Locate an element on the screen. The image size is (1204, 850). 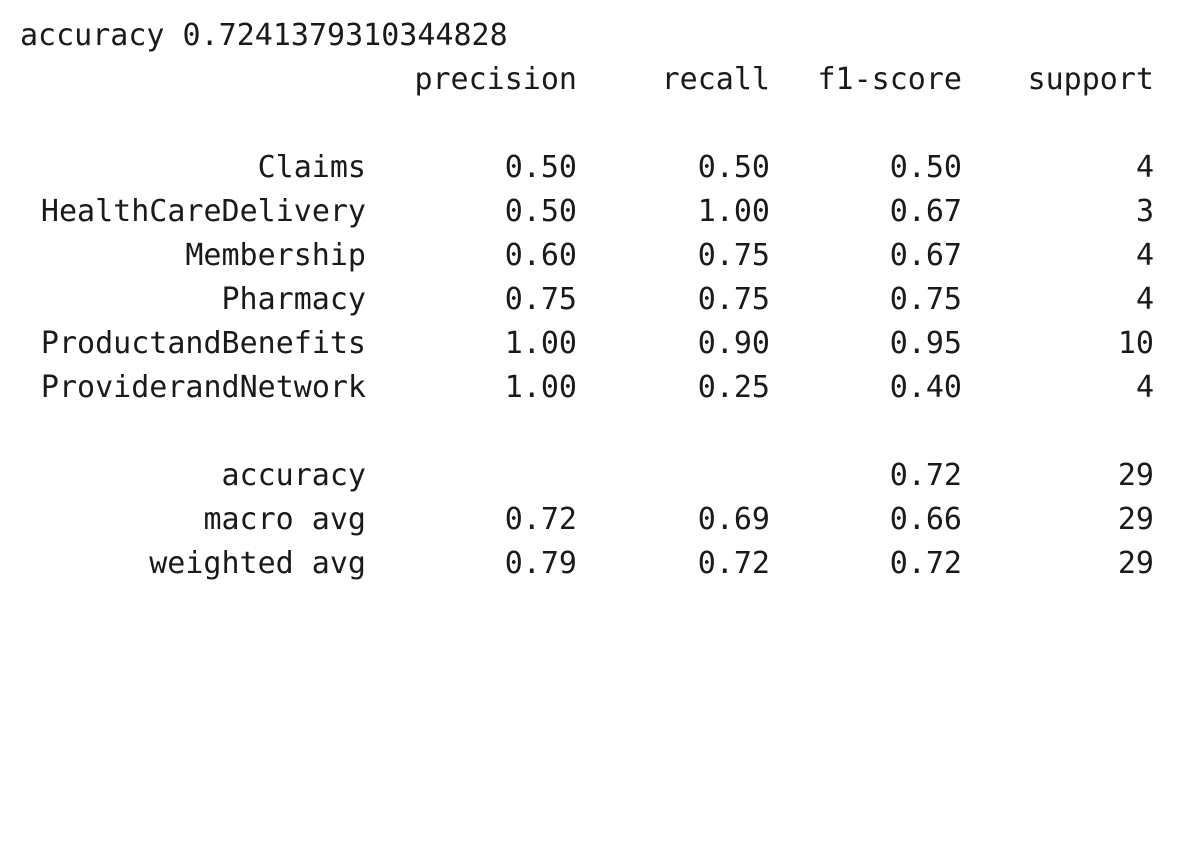
row-f1-score: 0.95 is located at coordinates (925, 343).